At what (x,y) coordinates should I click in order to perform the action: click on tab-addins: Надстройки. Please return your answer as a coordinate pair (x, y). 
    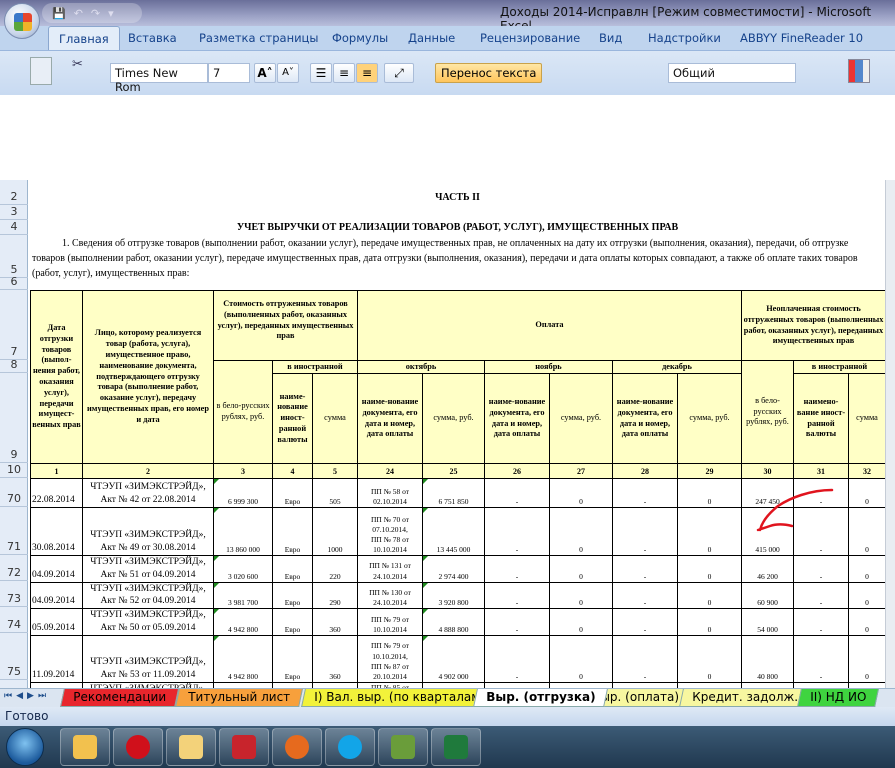
    Looking at the image, I should click on (684, 38).